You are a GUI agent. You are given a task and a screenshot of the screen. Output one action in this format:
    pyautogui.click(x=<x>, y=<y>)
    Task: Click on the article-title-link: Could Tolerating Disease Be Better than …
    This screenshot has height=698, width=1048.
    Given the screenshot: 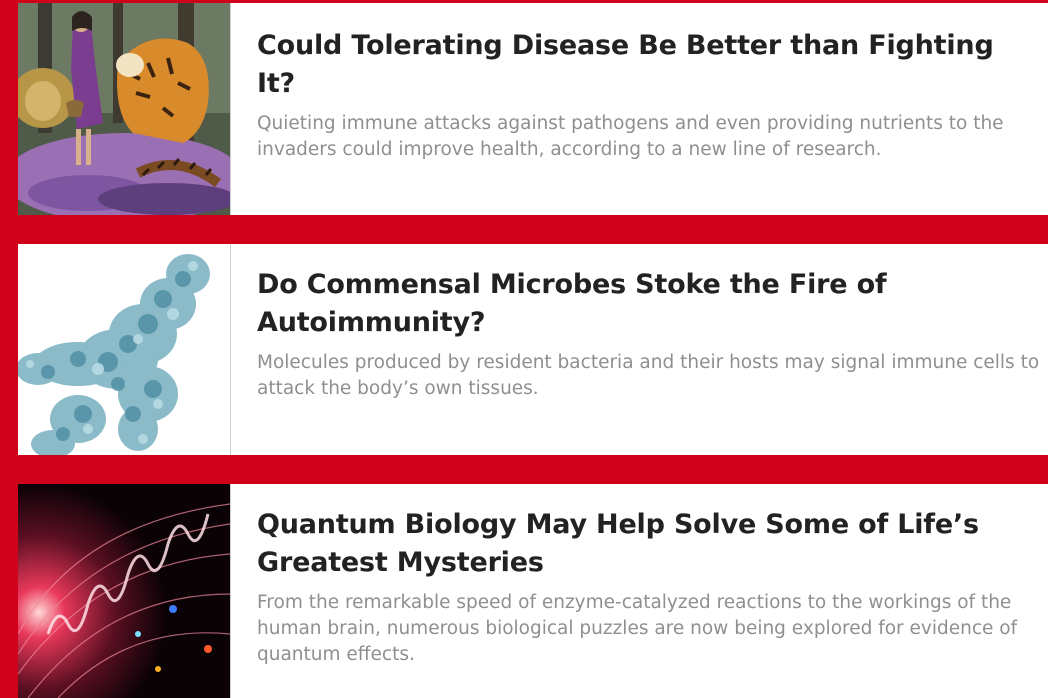 What is the action you would take?
    pyautogui.click(x=648, y=65)
    